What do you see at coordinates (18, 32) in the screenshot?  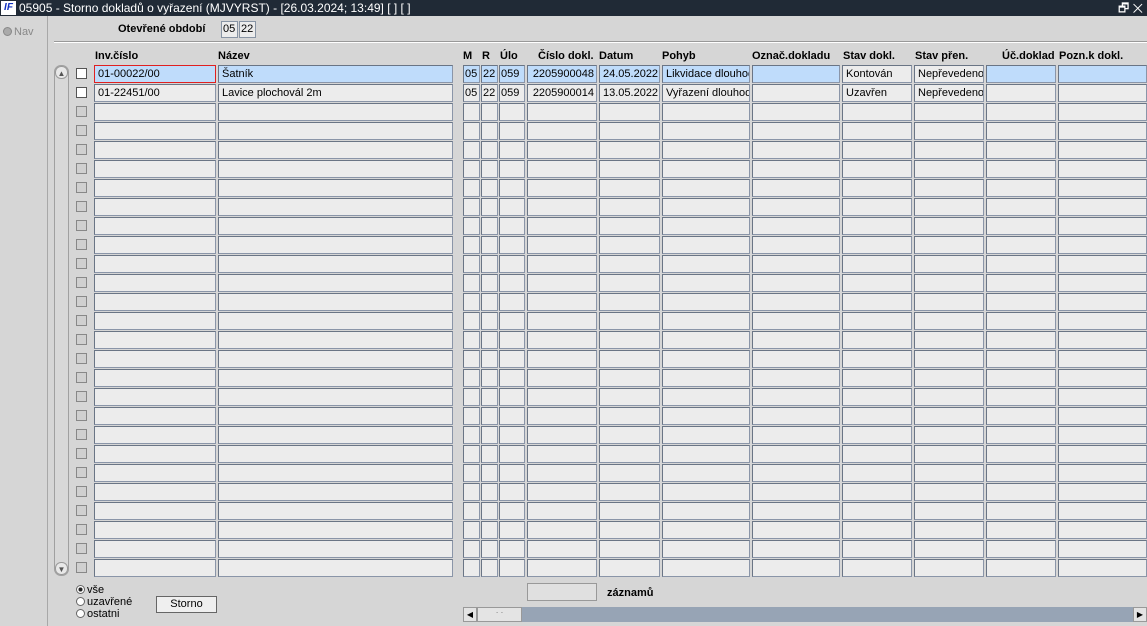 I see `nav-radio: Nav` at bounding box center [18, 32].